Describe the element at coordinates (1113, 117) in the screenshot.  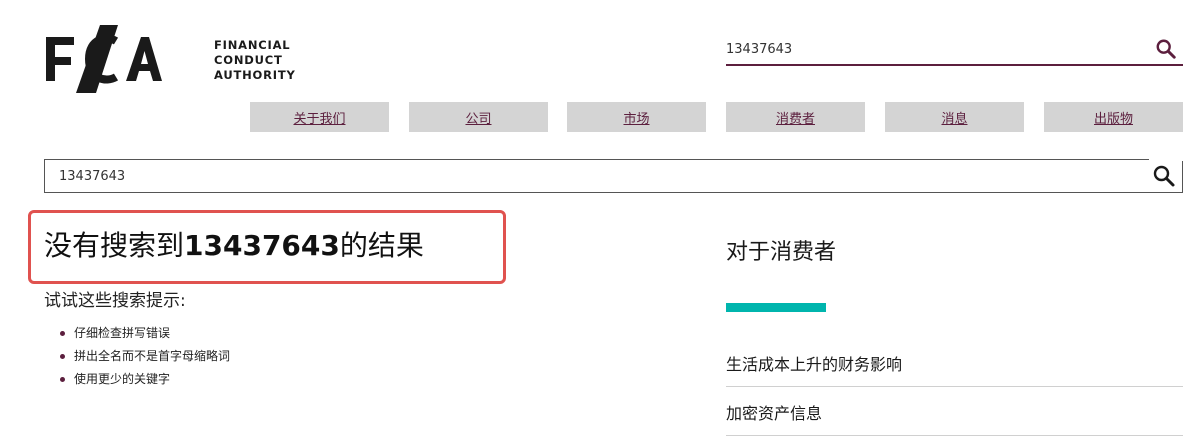
I see `nav-item-publications: 出版物` at that location.